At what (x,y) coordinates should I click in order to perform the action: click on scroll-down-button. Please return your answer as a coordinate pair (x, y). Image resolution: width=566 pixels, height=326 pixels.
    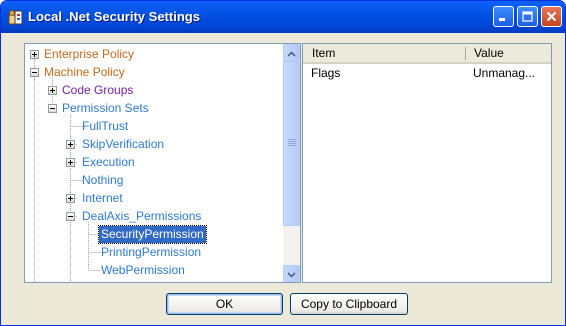
    Looking at the image, I should click on (291, 273).